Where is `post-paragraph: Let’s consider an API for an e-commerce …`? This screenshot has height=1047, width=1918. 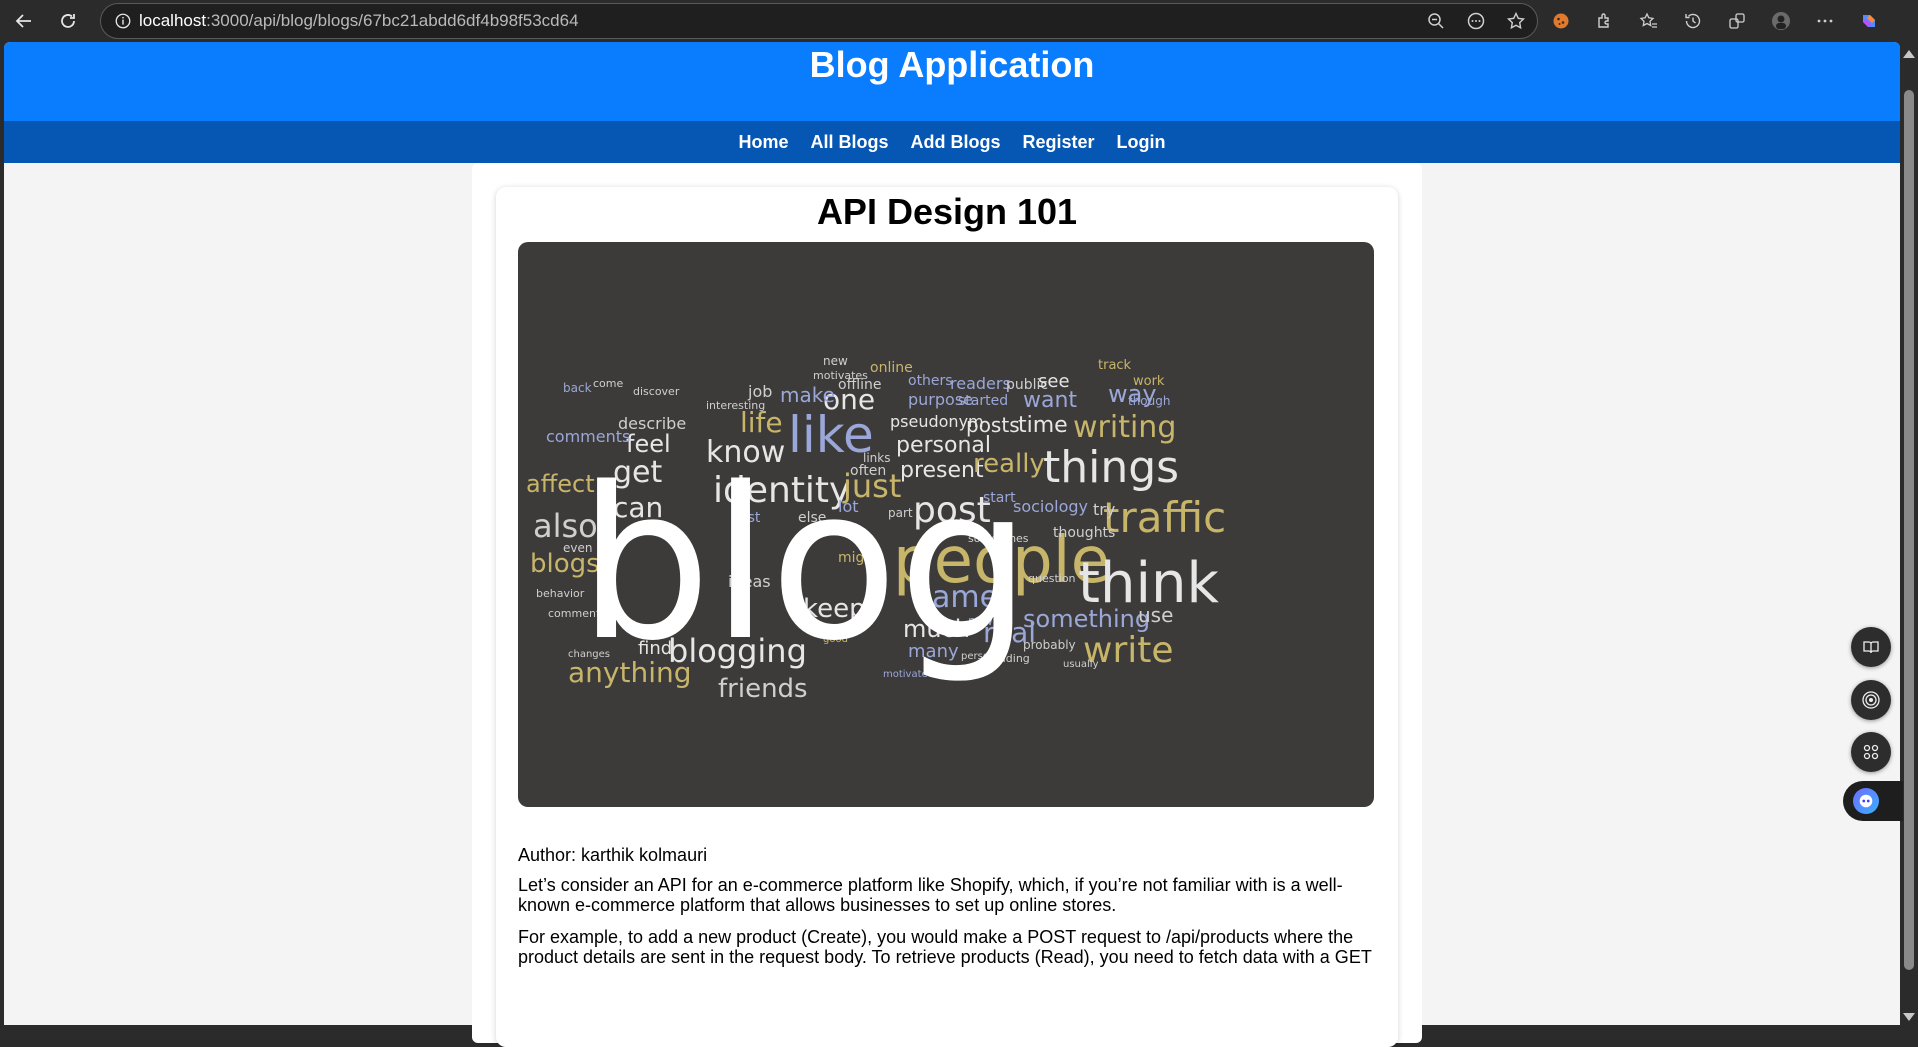 post-paragraph: Let’s consider an API for an e-commerce … is located at coordinates (930, 895).